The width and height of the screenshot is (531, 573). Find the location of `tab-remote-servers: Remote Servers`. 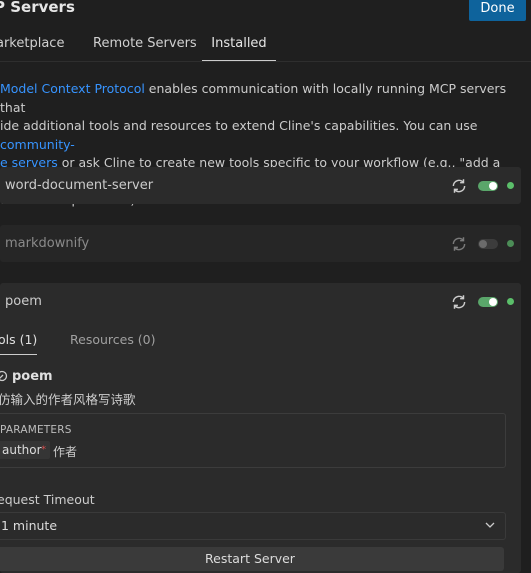

tab-remote-servers: Remote Servers is located at coordinates (145, 44).